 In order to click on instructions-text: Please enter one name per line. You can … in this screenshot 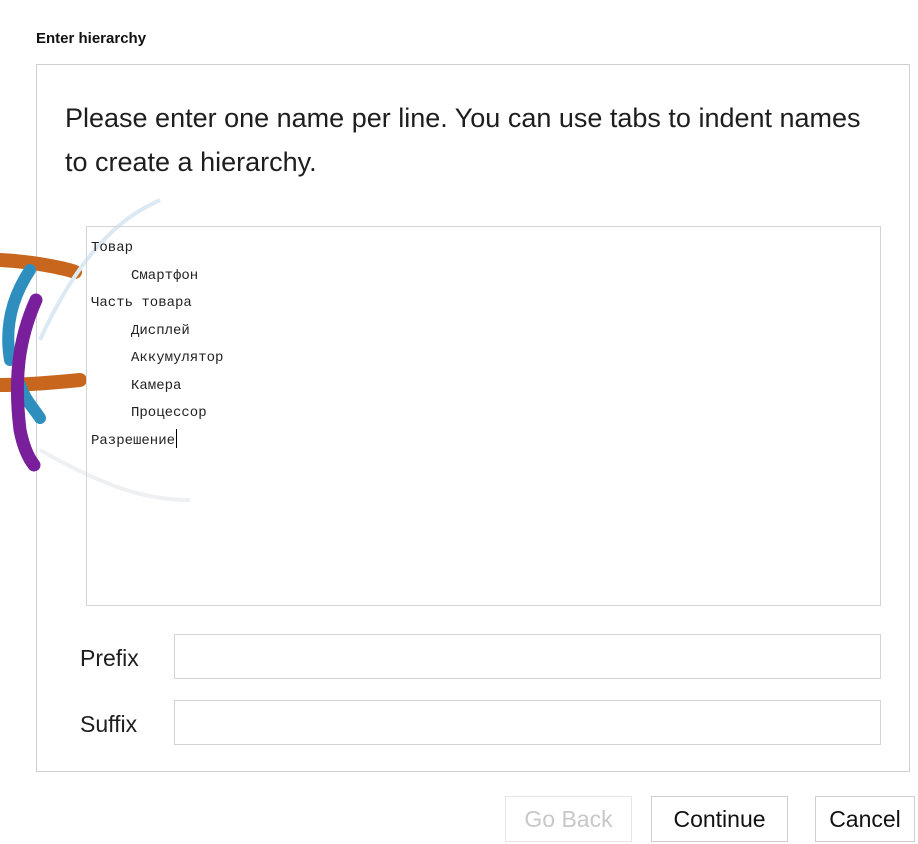, I will do `click(463, 140)`.